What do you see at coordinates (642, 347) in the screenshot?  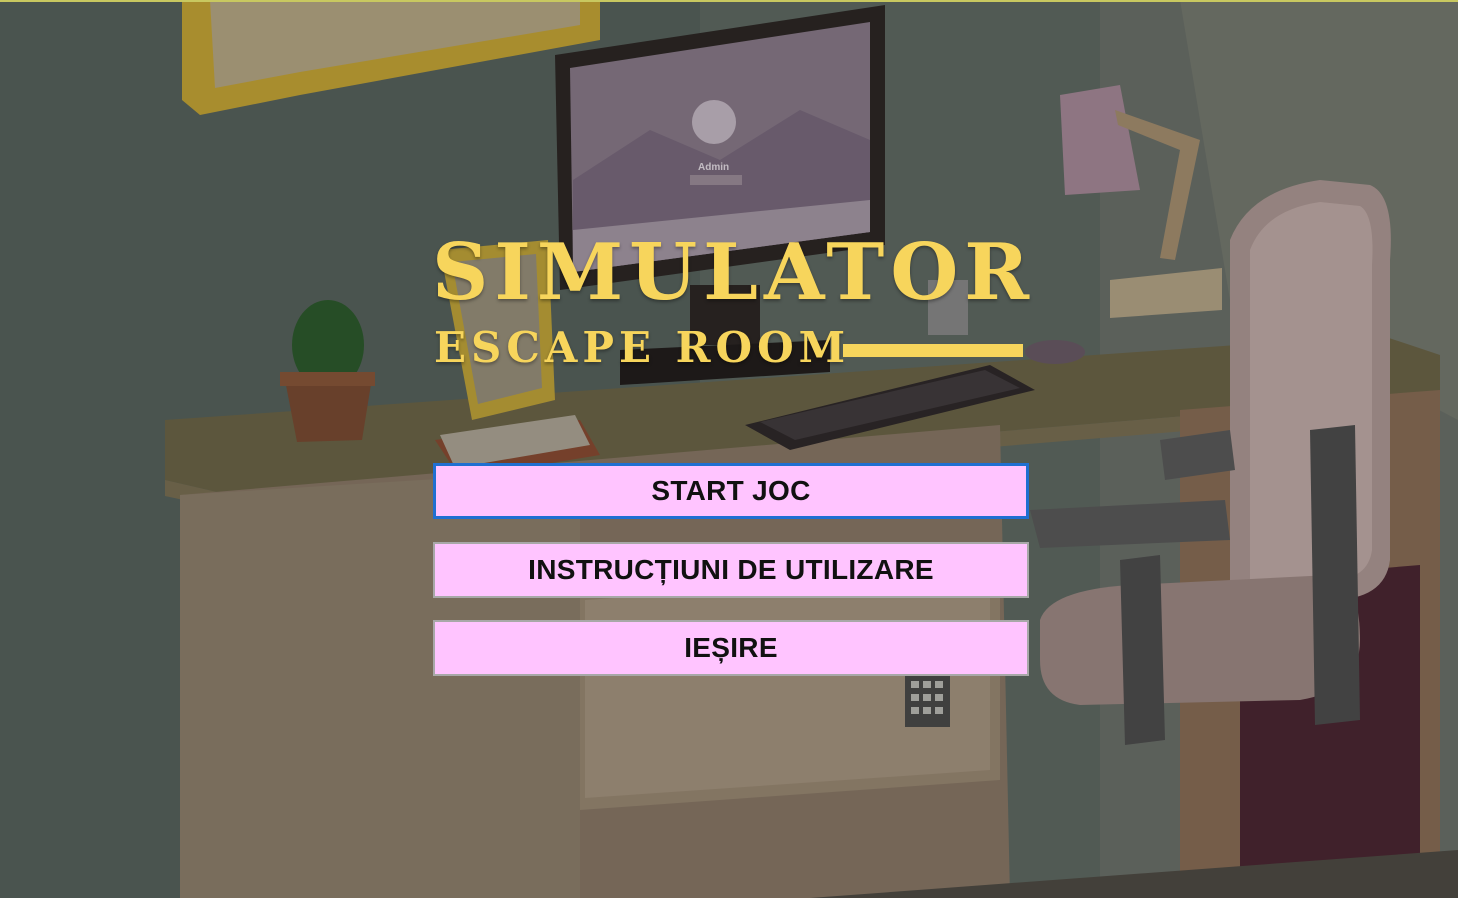 I see `title-subtitle: ESCAPE ROOM` at bounding box center [642, 347].